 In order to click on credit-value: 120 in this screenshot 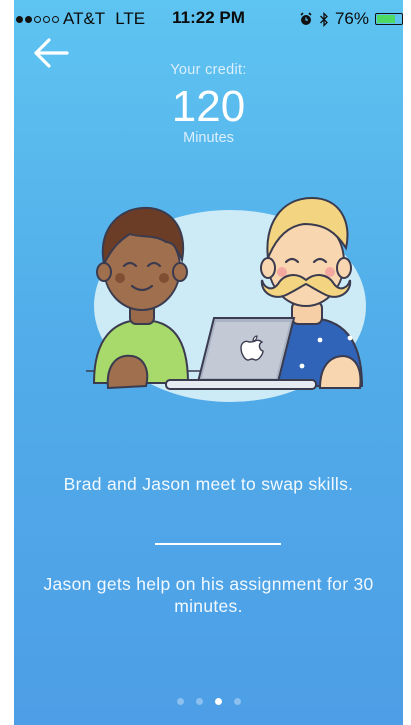, I will do `click(208, 106)`.